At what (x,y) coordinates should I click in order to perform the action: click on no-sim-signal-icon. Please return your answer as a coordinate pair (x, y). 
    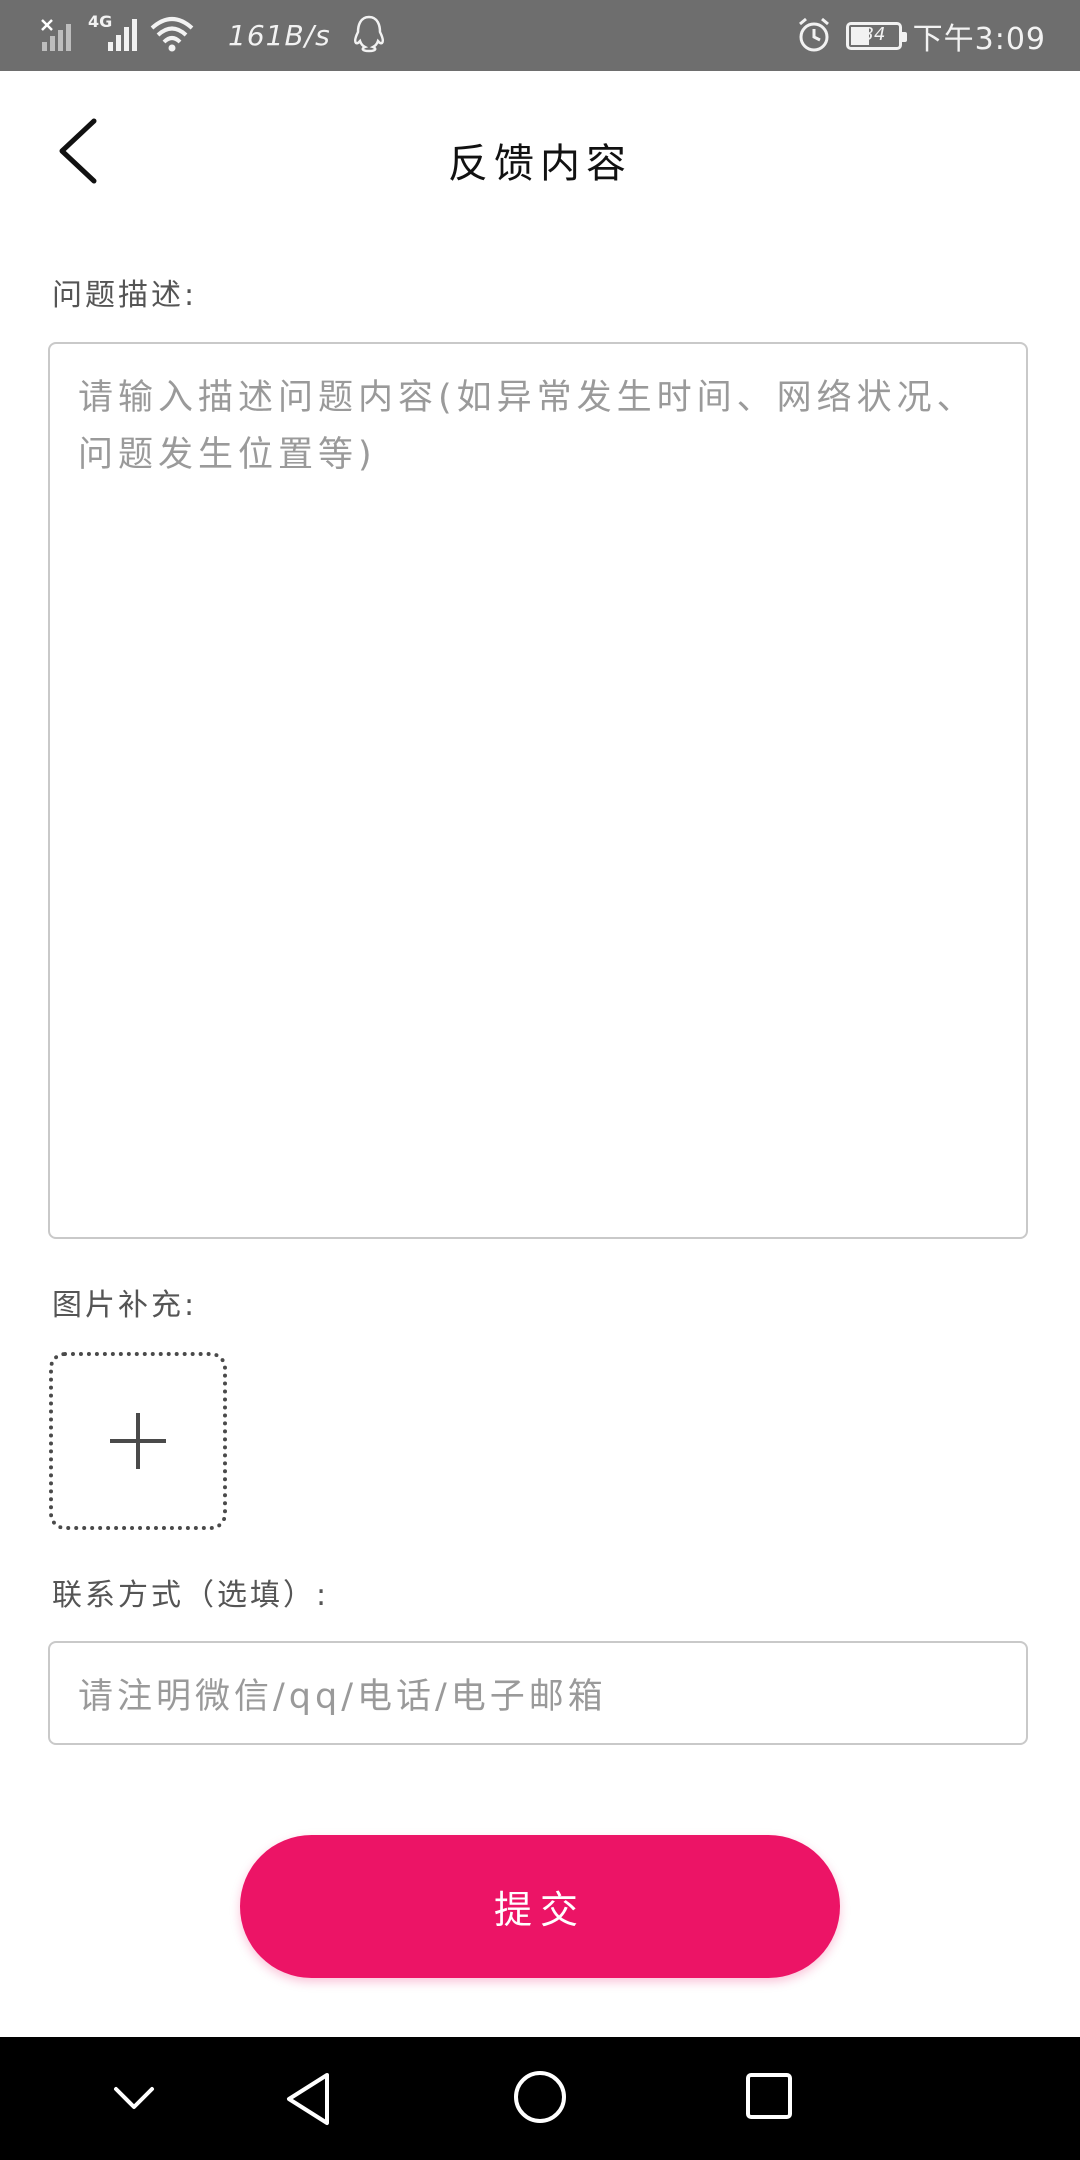
    Looking at the image, I should click on (56, 35).